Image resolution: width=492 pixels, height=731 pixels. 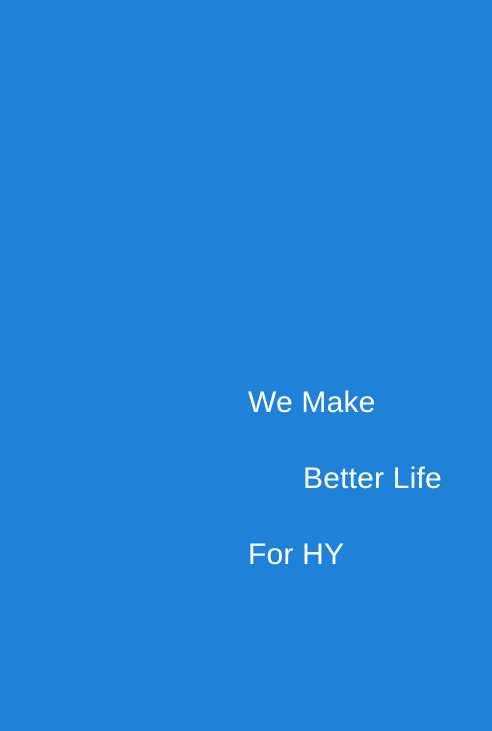 What do you see at coordinates (372, 478) in the screenshot?
I see `tagline-line-2: Better Life` at bounding box center [372, 478].